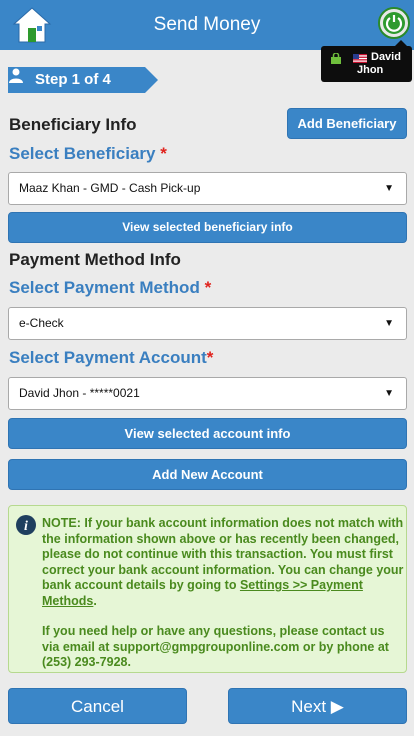 The height and width of the screenshot is (736, 414). Describe the element at coordinates (108, 357) in the screenshot. I see `select-payment-account-text: Select Payment Account` at that location.